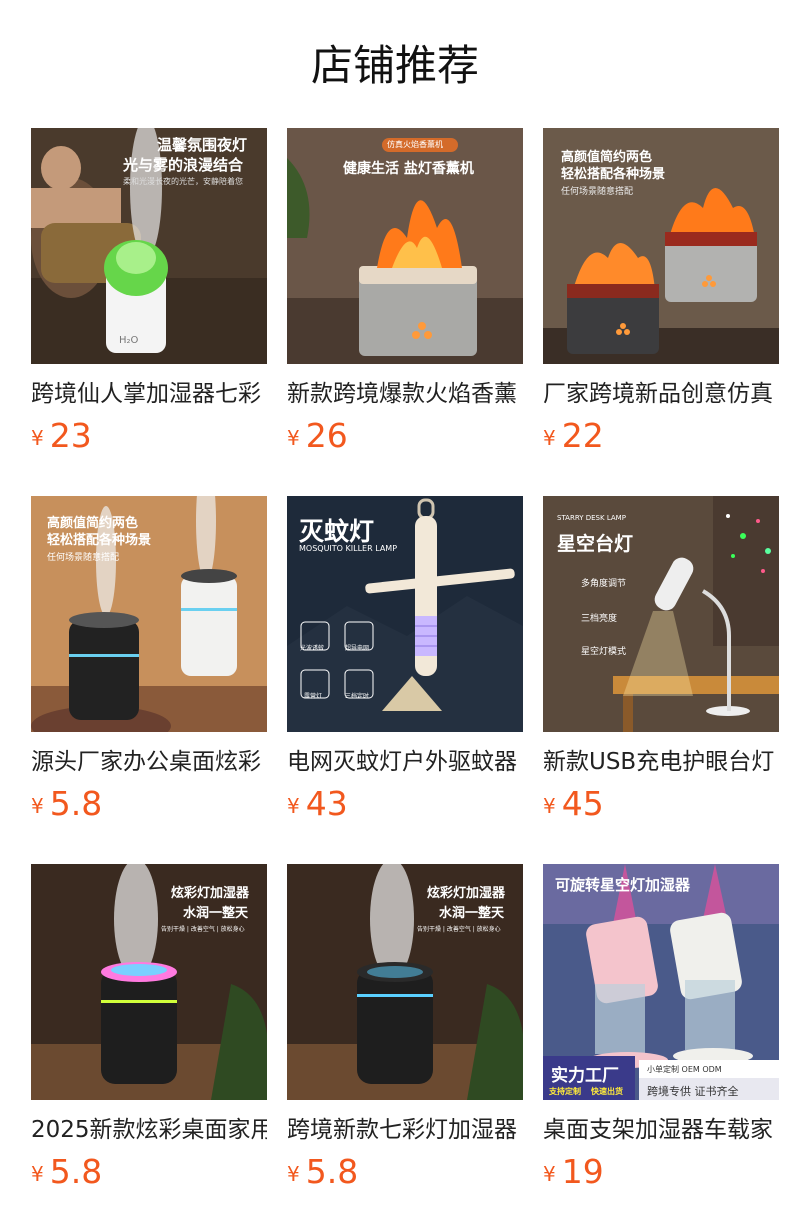 This screenshot has width=790, height=1232. What do you see at coordinates (565, 1091) in the screenshot?
I see `image-text: 支持定制` at bounding box center [565, 1091].